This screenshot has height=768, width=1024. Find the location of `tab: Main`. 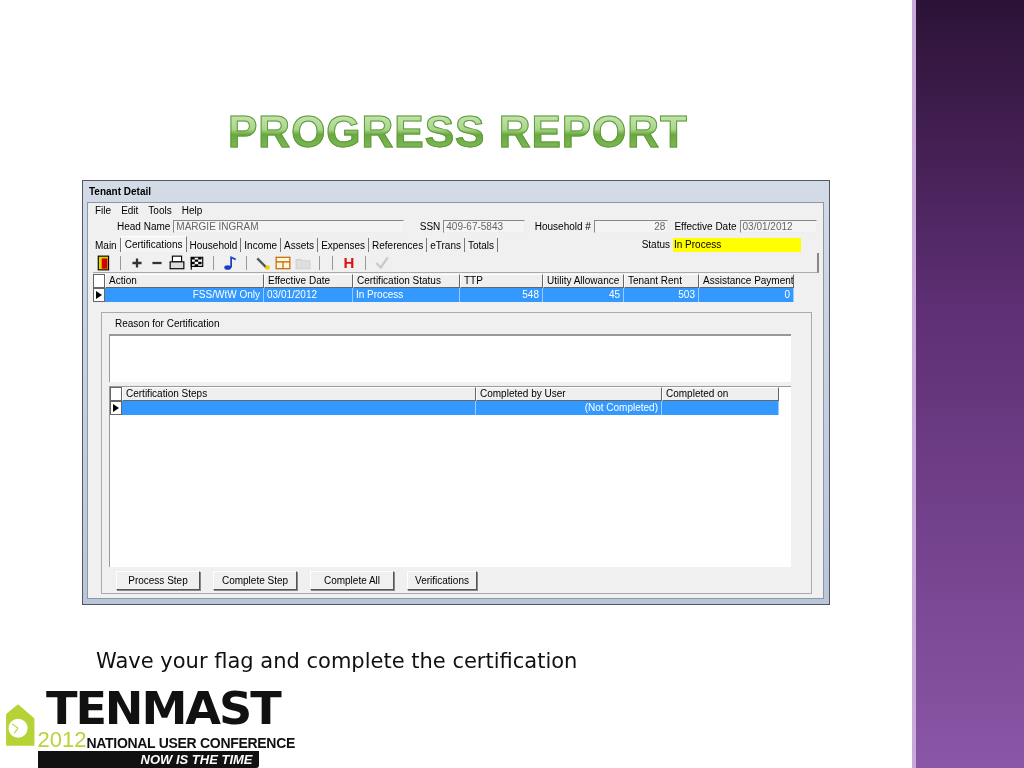

tab: Main is located at coordinates (106, 245).